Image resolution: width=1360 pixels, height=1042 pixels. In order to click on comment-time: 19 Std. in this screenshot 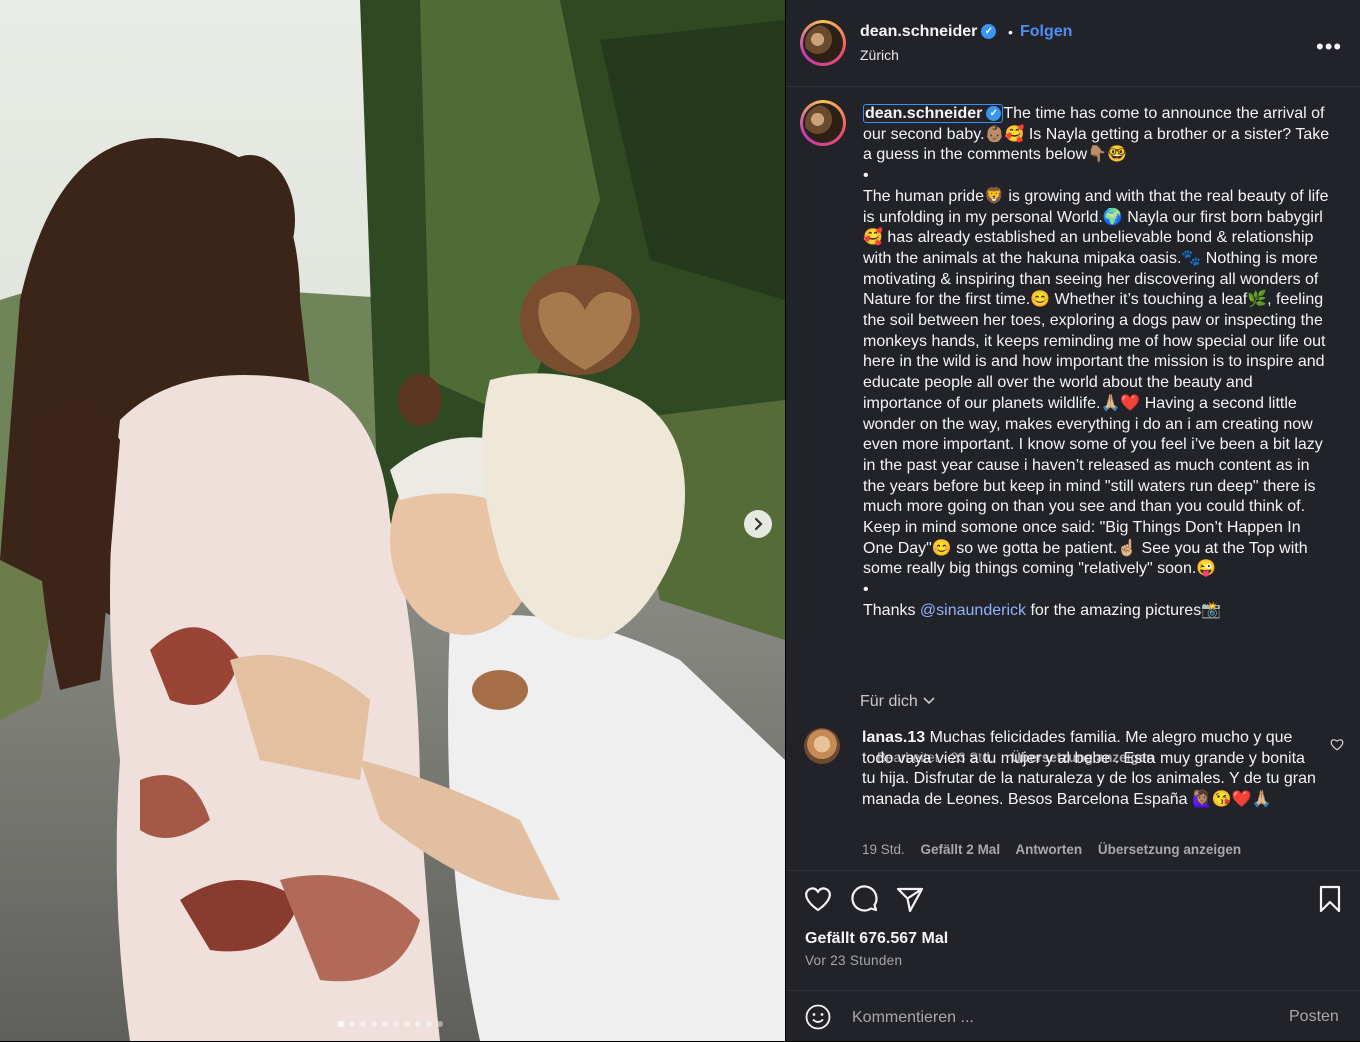, I will do `click(883, 849)`.